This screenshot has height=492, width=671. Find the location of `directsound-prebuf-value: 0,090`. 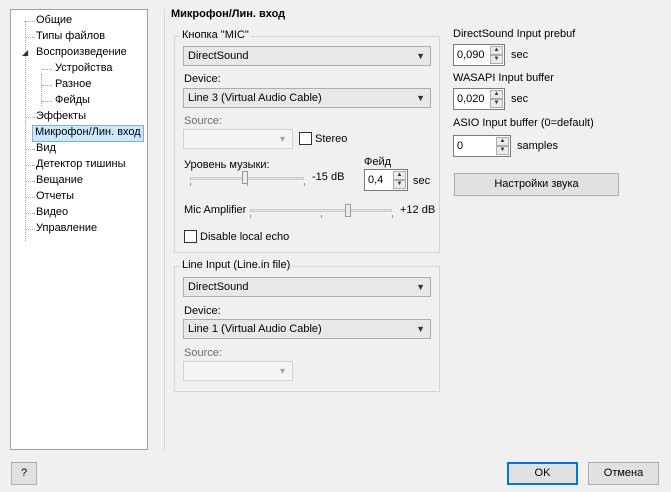

directsound-prebuf-value: 0,090 is located at coordinates (471, 55).